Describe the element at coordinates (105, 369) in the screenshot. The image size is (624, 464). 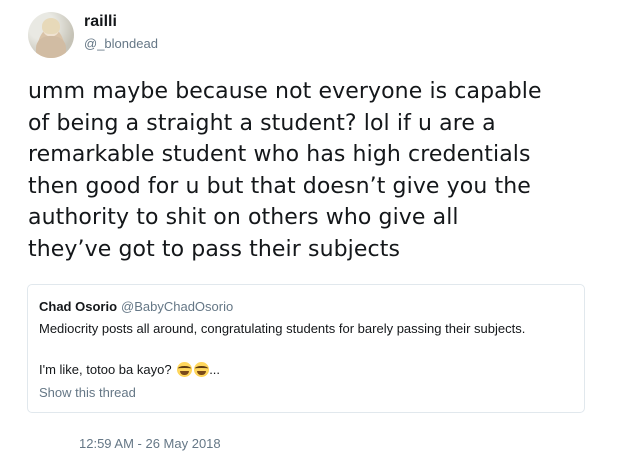
I see `quoted-tweet-text-2-label: I'm like, totoo ba kayo?` at that location.